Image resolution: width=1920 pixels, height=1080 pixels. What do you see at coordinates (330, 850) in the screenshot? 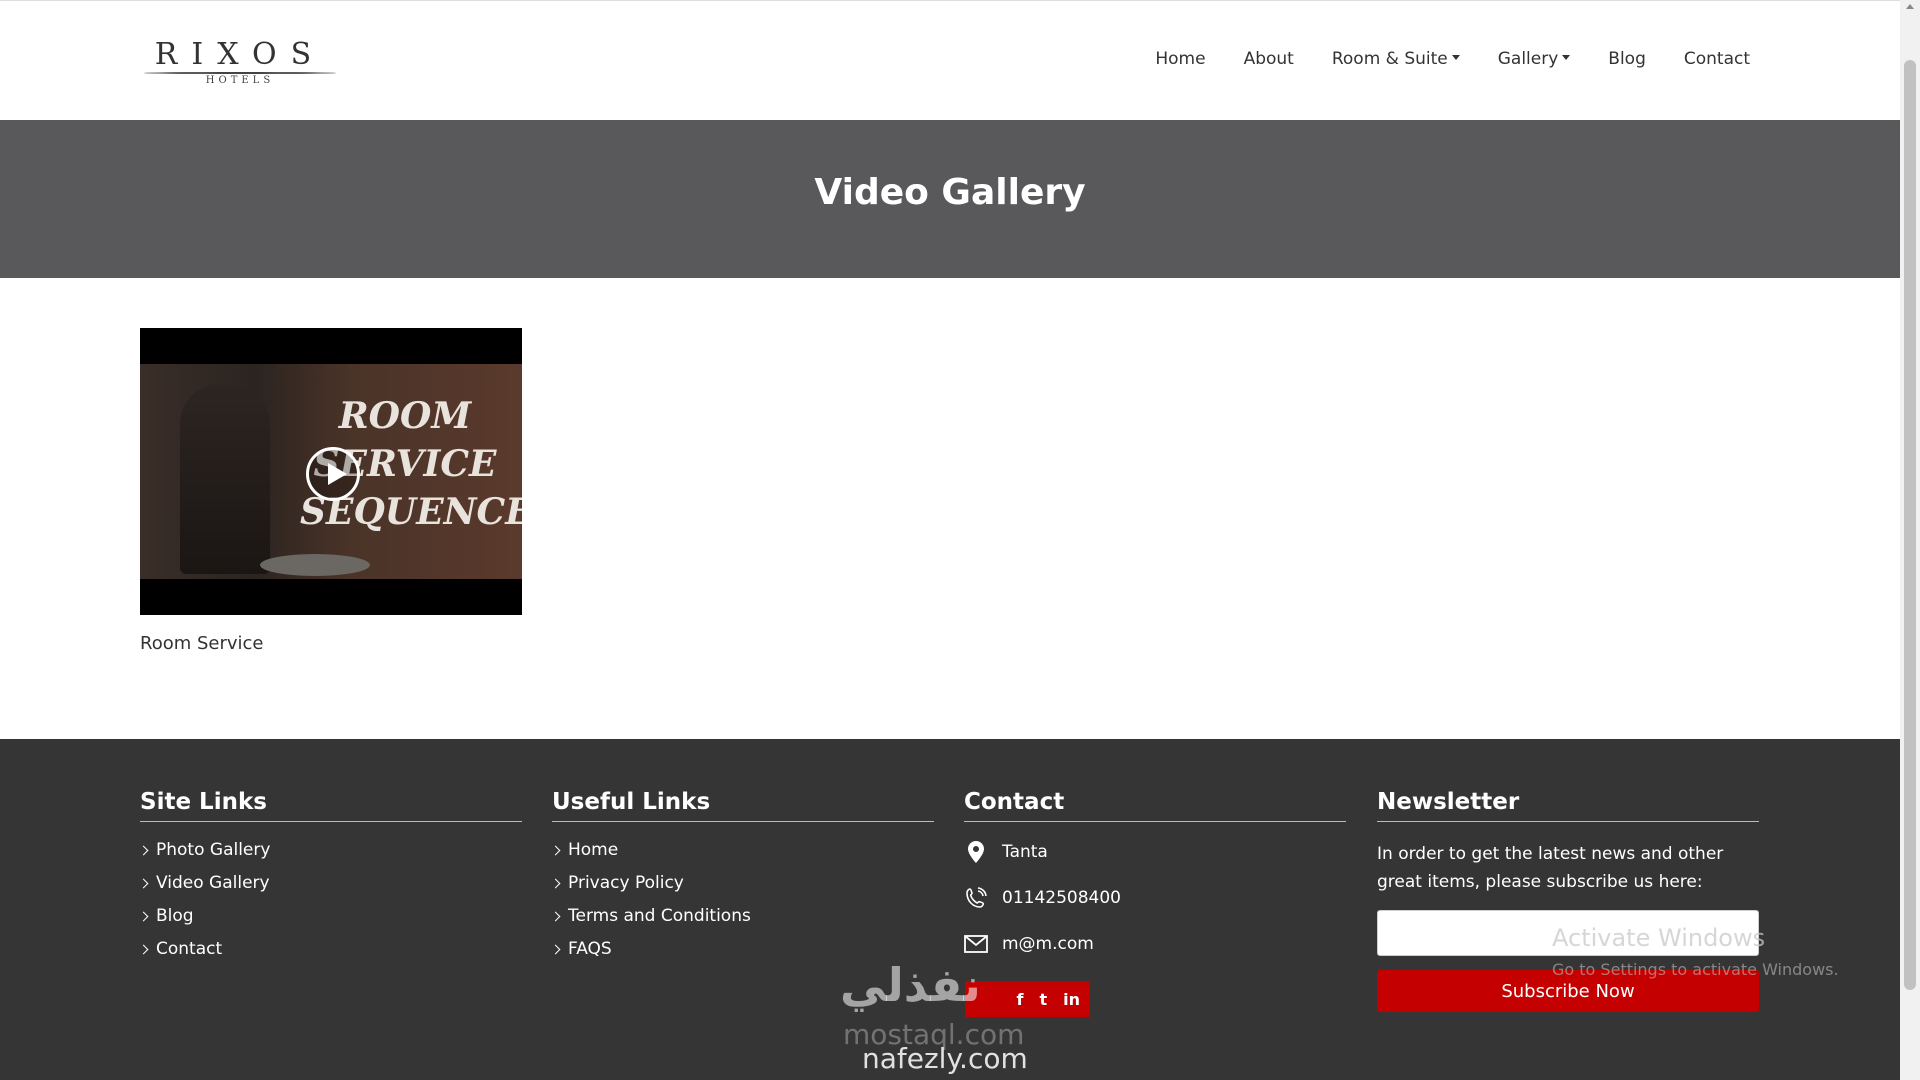
I see `footer-link-photo-gallery: Photo Gallery` at bounding box center [330, 850].